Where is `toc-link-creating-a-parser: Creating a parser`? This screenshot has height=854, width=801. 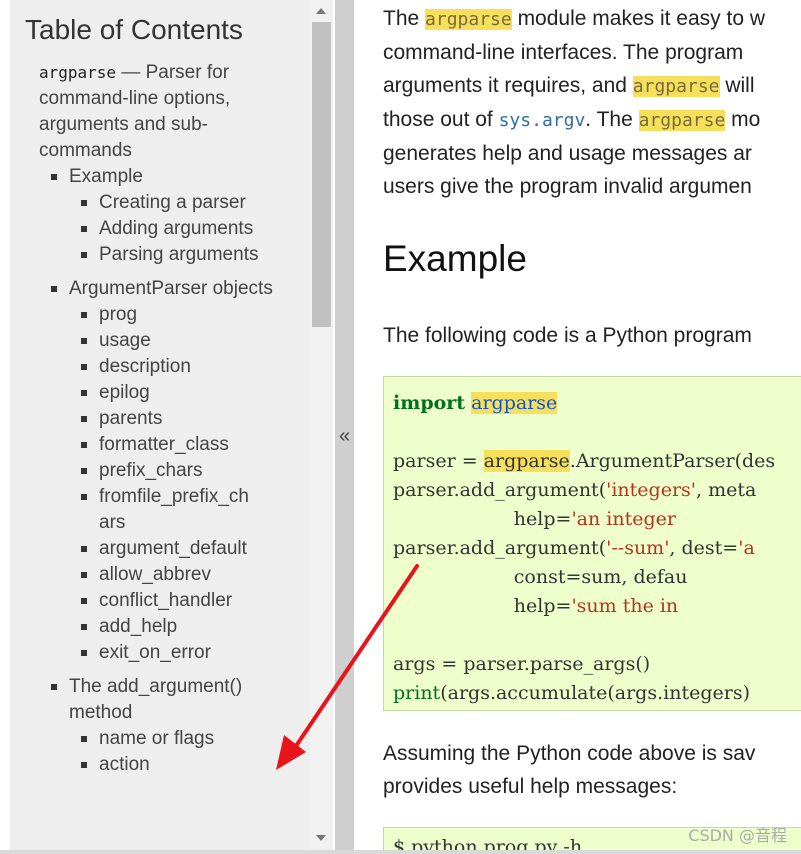 toc-link-creating-a-parser: Creating a parser is located at coordinates (174, 203).